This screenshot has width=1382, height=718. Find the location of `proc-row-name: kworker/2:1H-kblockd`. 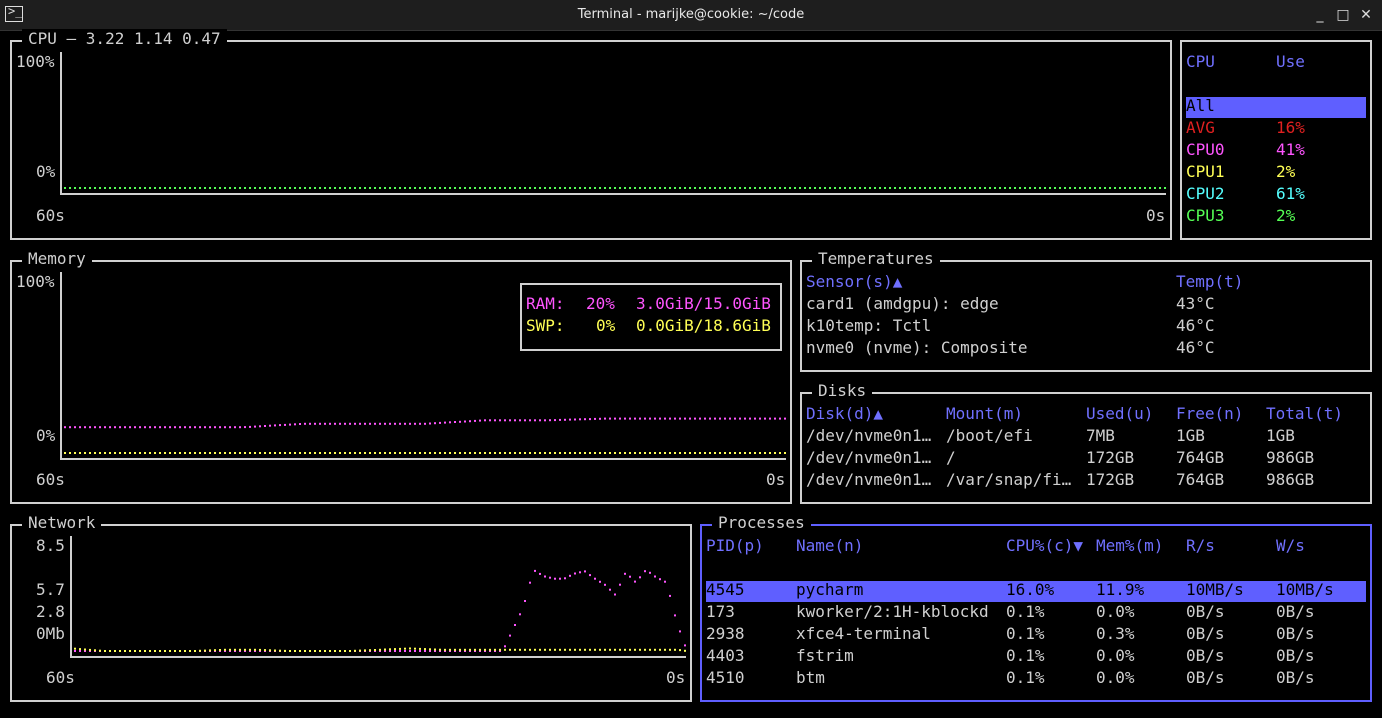

proc-row-name: kworker/2:1H-kblockd is located at coordinates (892, 612).